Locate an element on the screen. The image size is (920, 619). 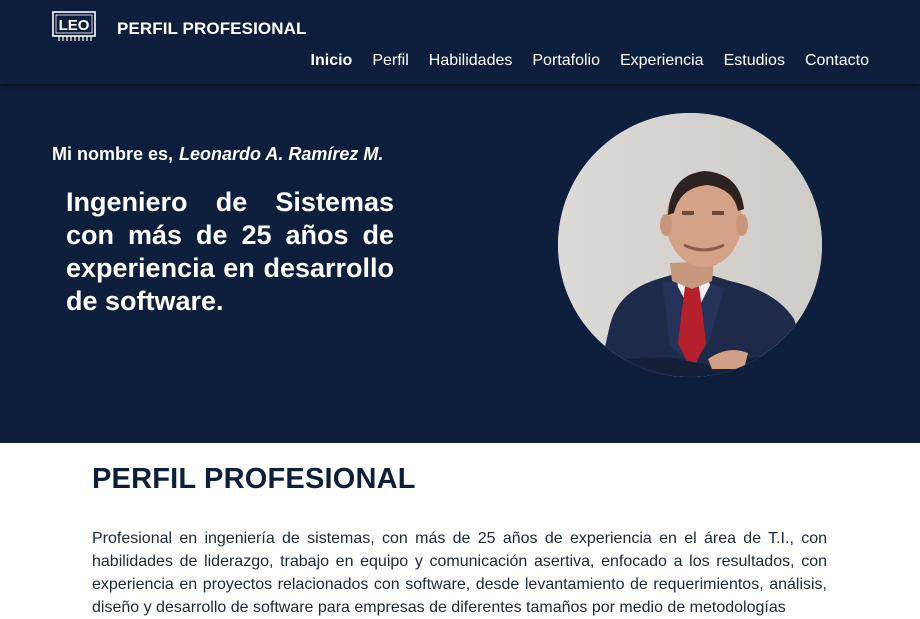
svg-text: LEO is located at coordinates (74, 25).